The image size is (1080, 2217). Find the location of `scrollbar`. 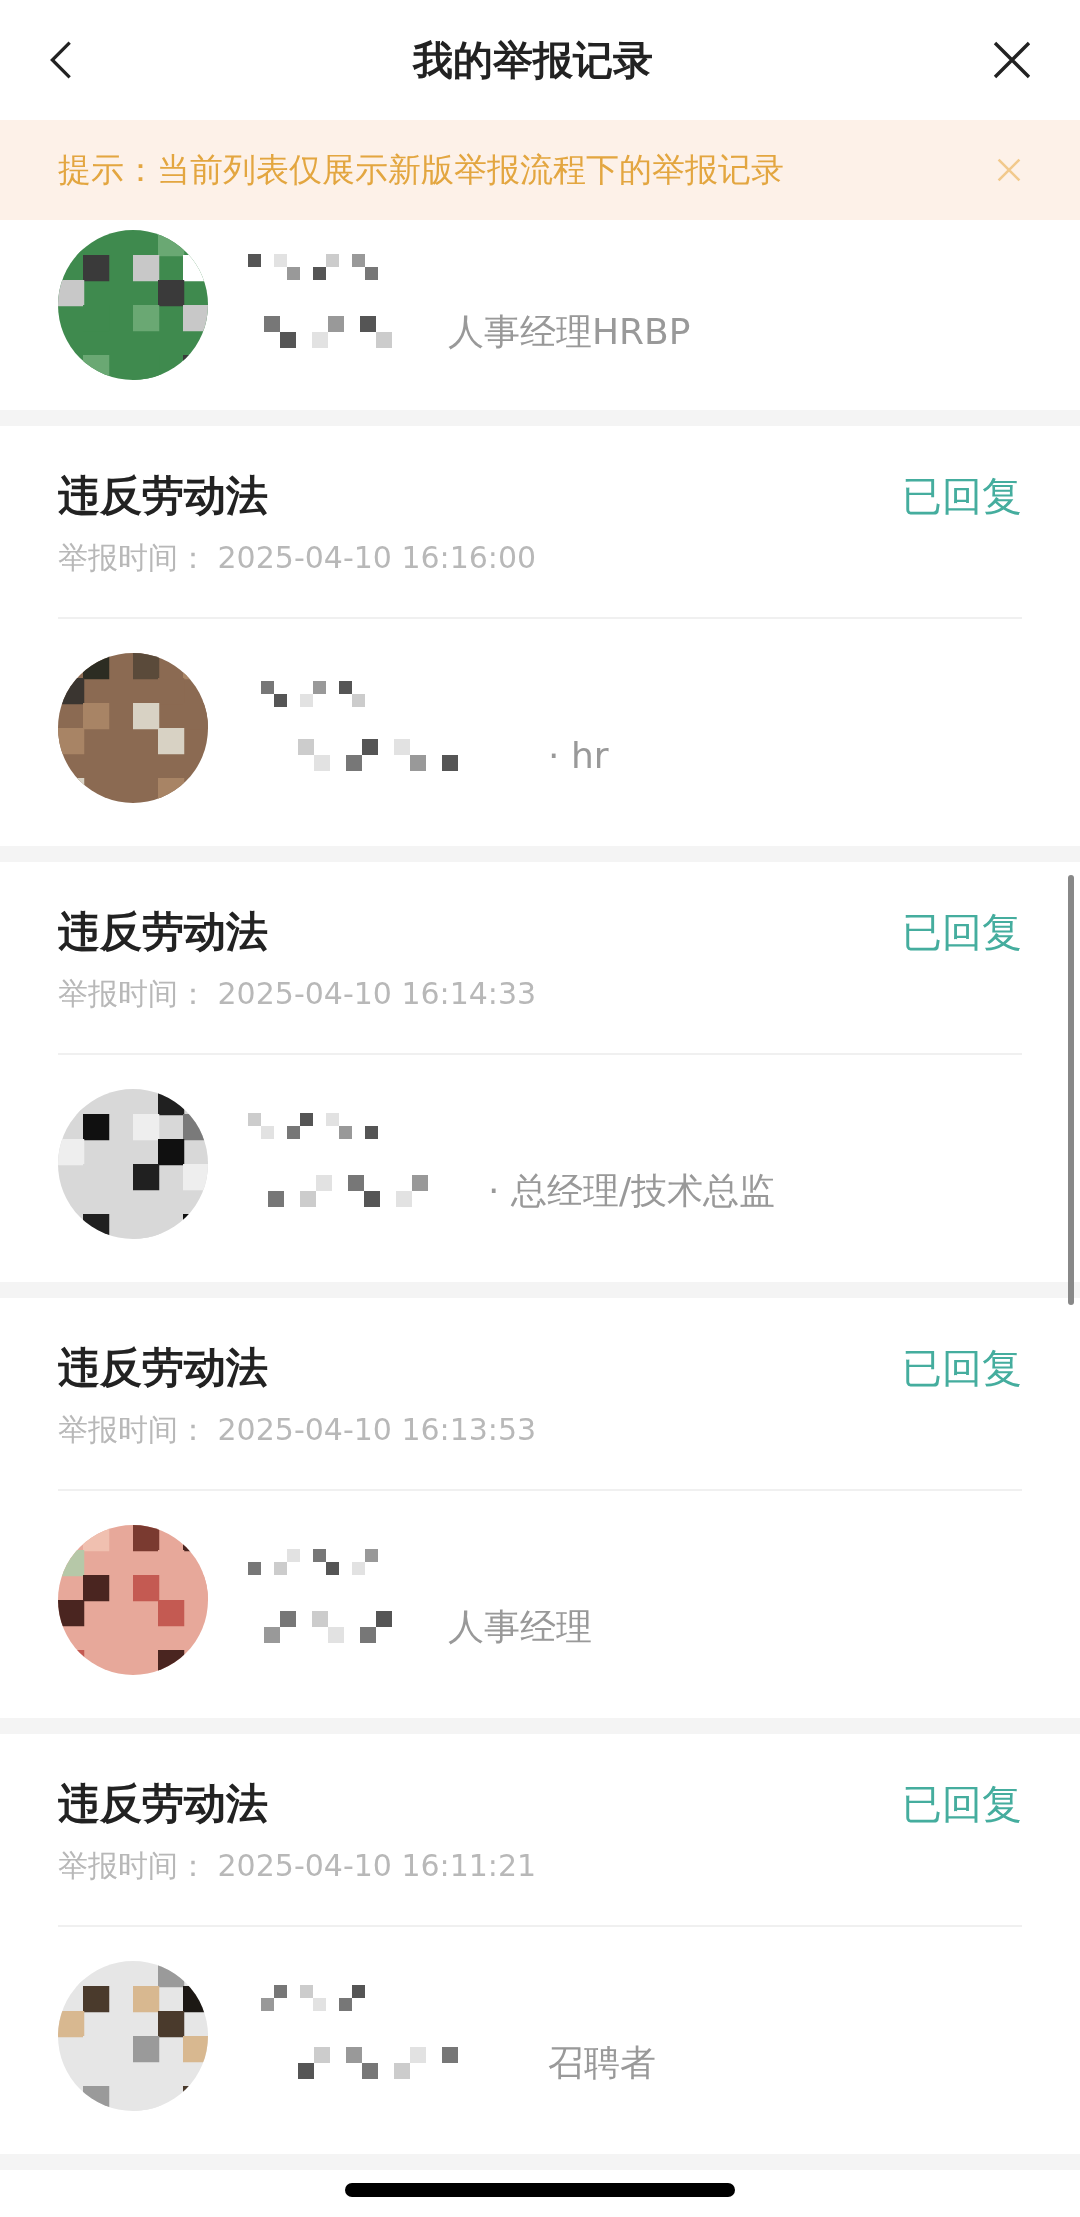

scrollbar is located at coordinates (1071, 1090).